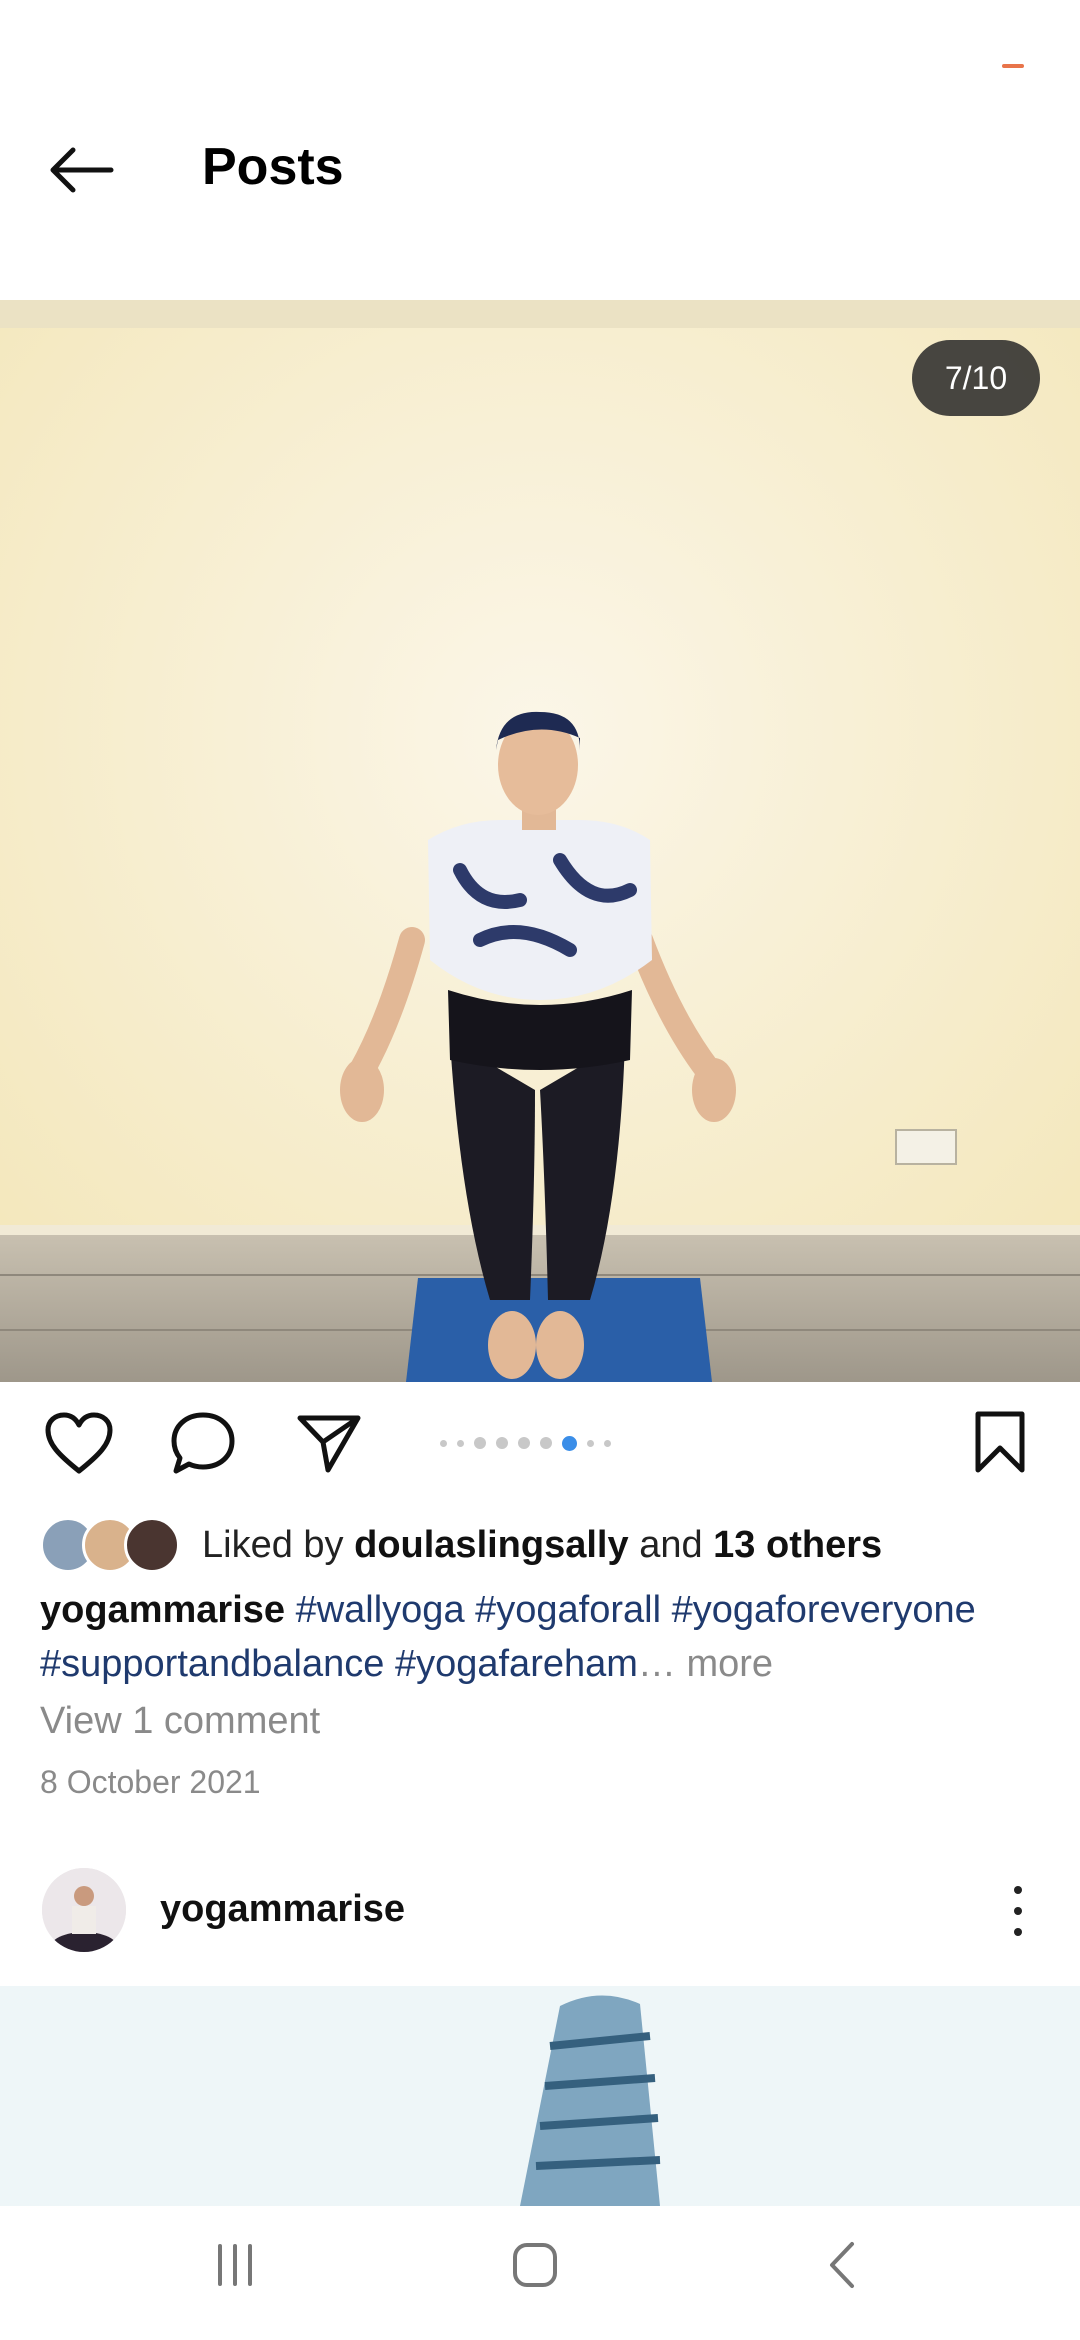  I want to click on bookmark-icon, so click(1000, 1442).